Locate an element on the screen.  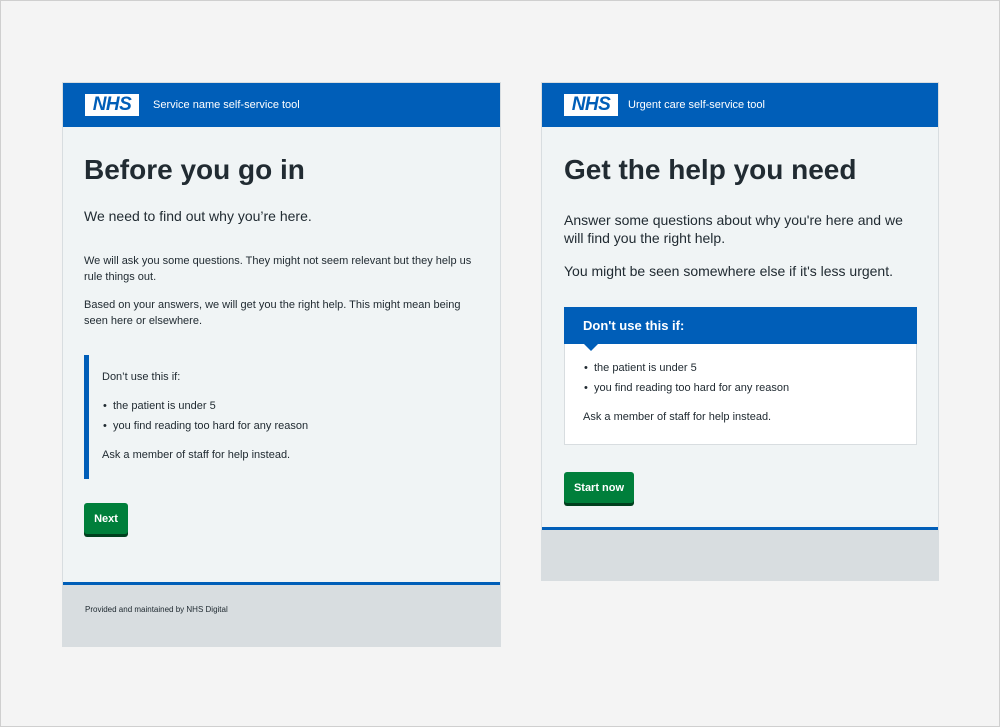
page-title: Before you go in is located at coordinates (194, 169).